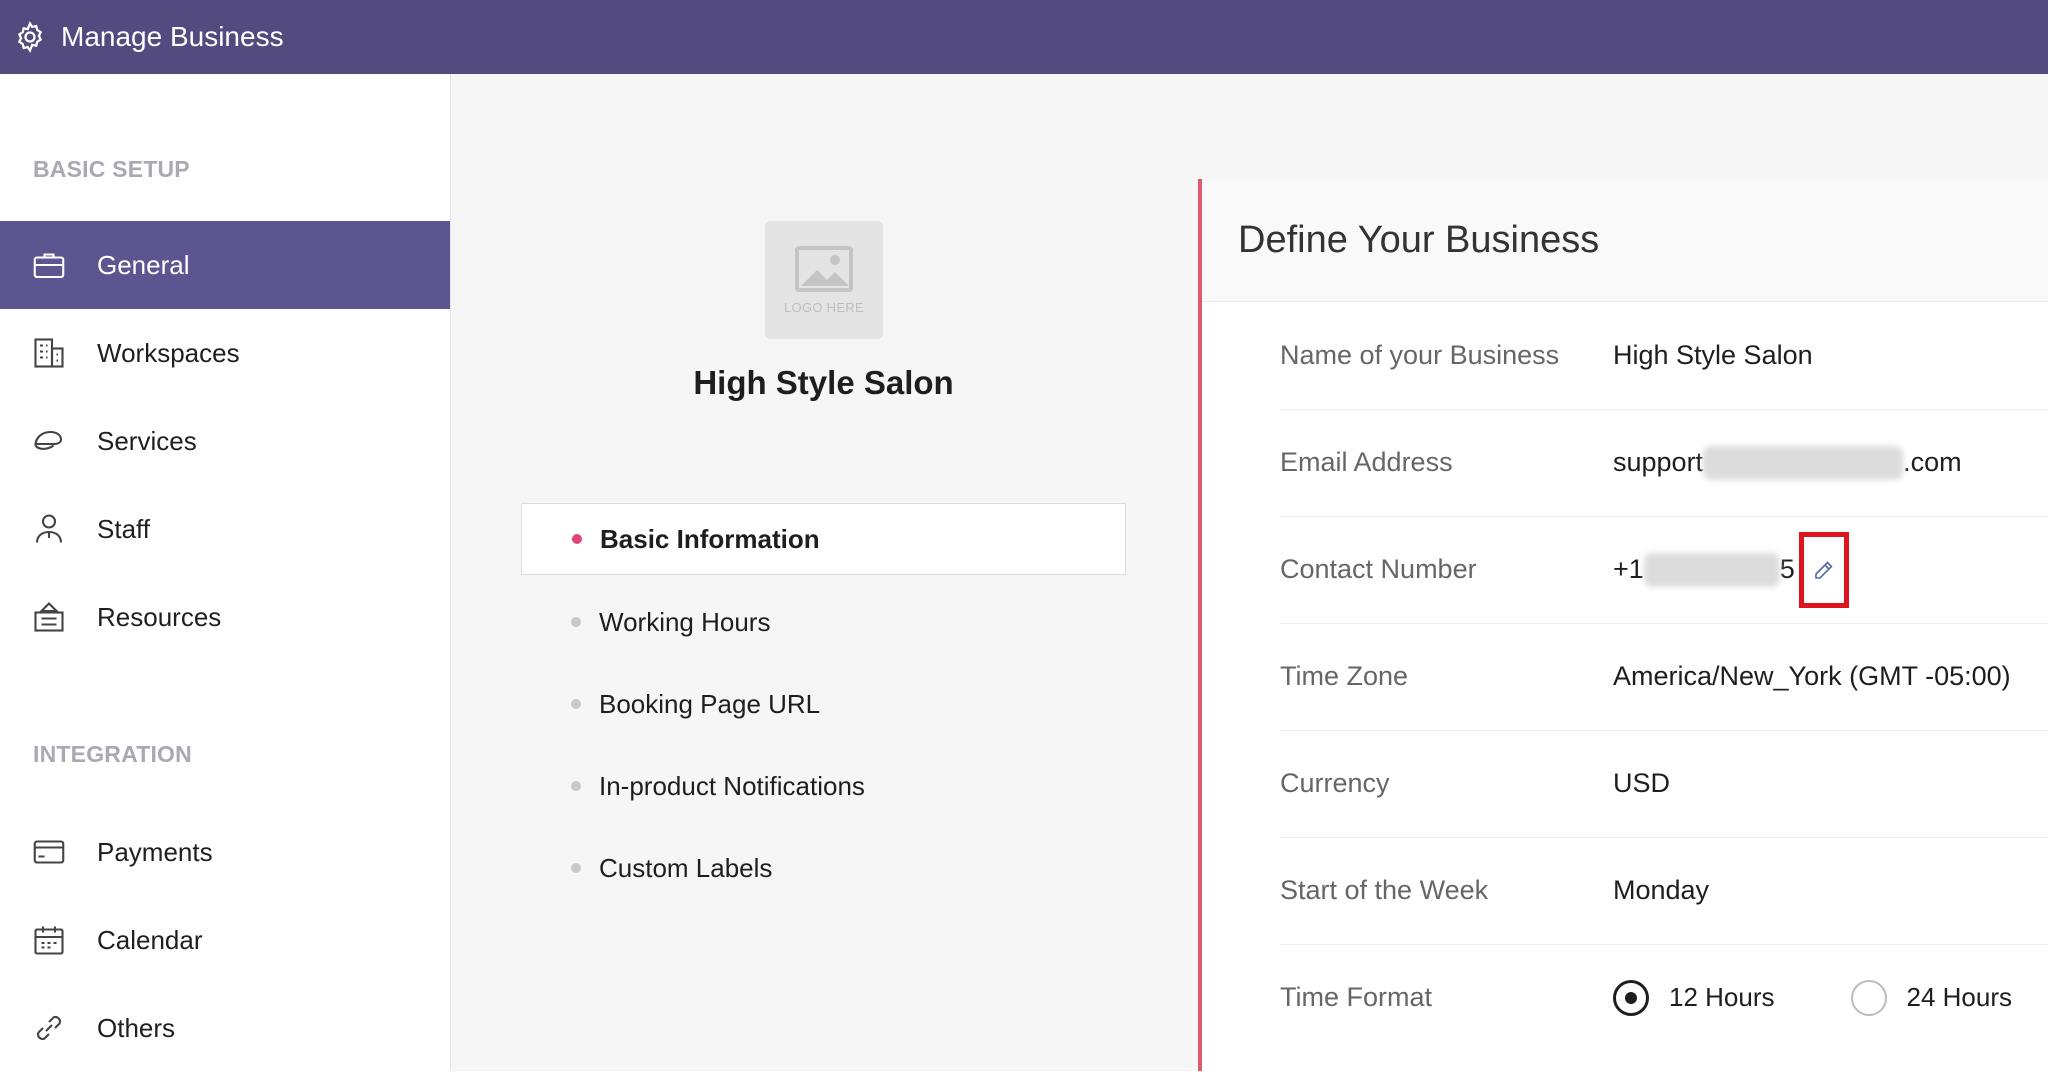 The image size is (2048, 1072). What do you see at coordinates (124, 528) in the screenshot?
I see `sidebar-item-label: Staff` at bounding box center [124, 528].